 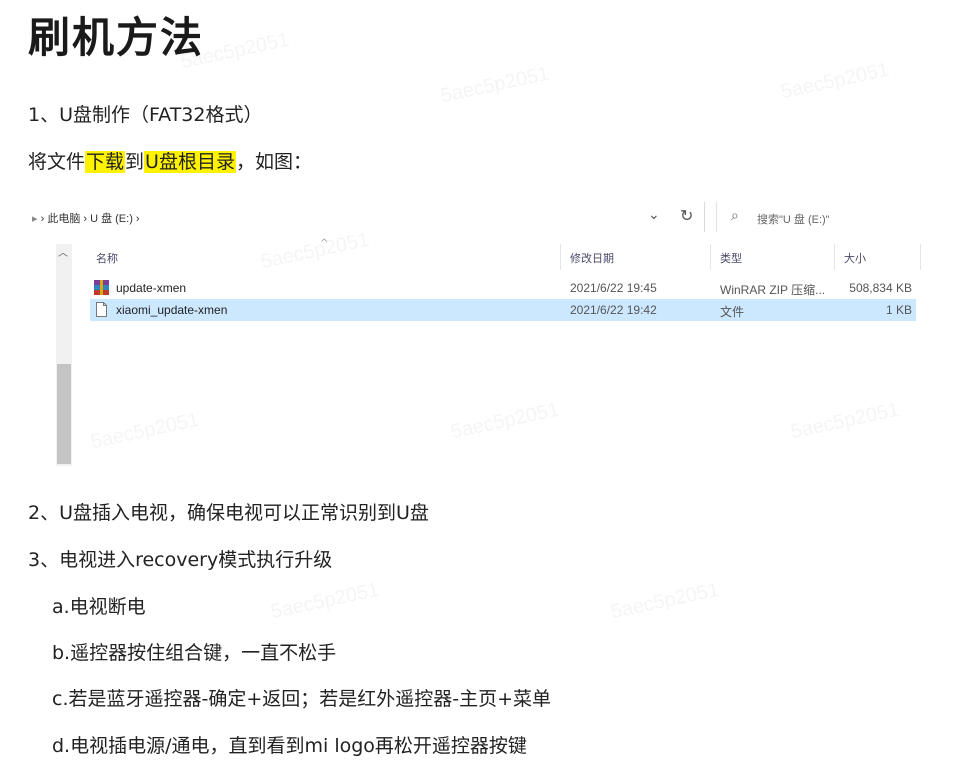 What do you see at coordinates (64, 414) in the screenshot?
I see `scrollbar-thumb` at bounding box center [64, 414].